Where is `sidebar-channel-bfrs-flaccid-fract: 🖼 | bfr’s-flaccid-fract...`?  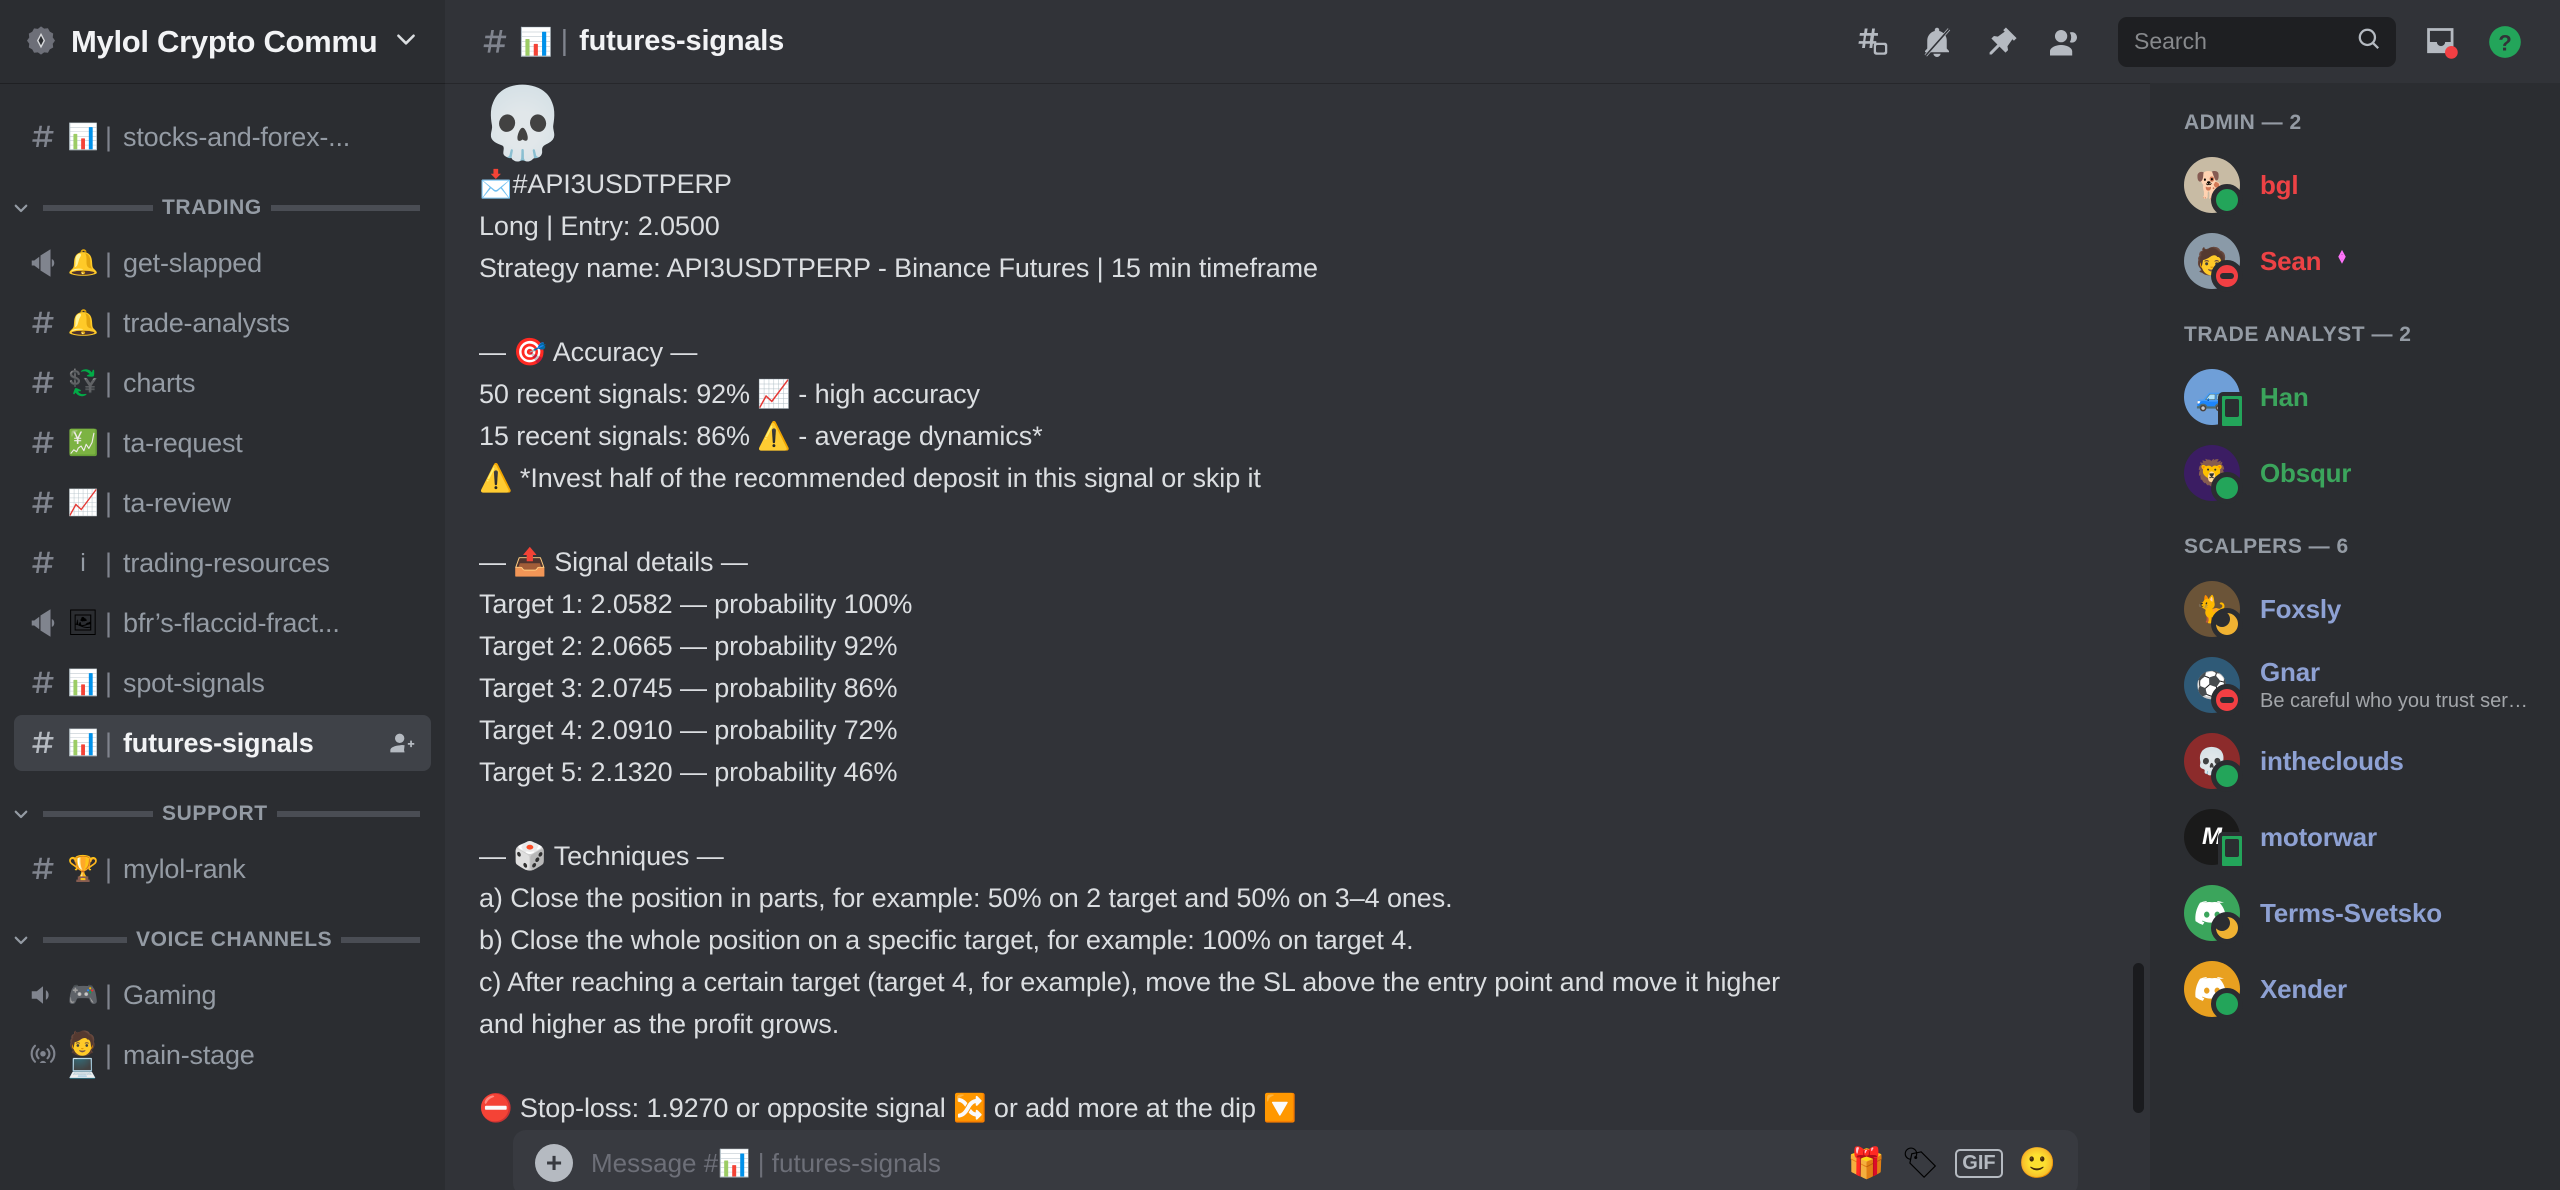 sidebar-channel-bfrs-flaccid-fract: 🖼 | bfr’s-flaccid-fract... is located at coordinates (222, 623).